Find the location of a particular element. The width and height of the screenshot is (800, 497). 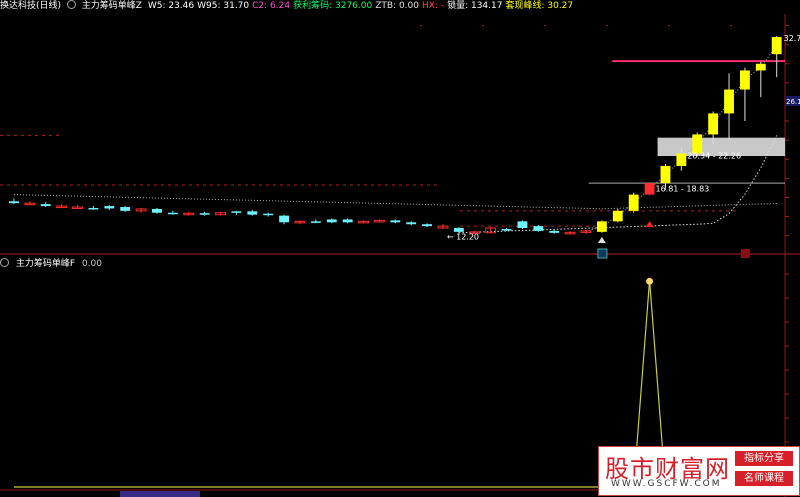

settings-icon is located at coordinates (4, 262).